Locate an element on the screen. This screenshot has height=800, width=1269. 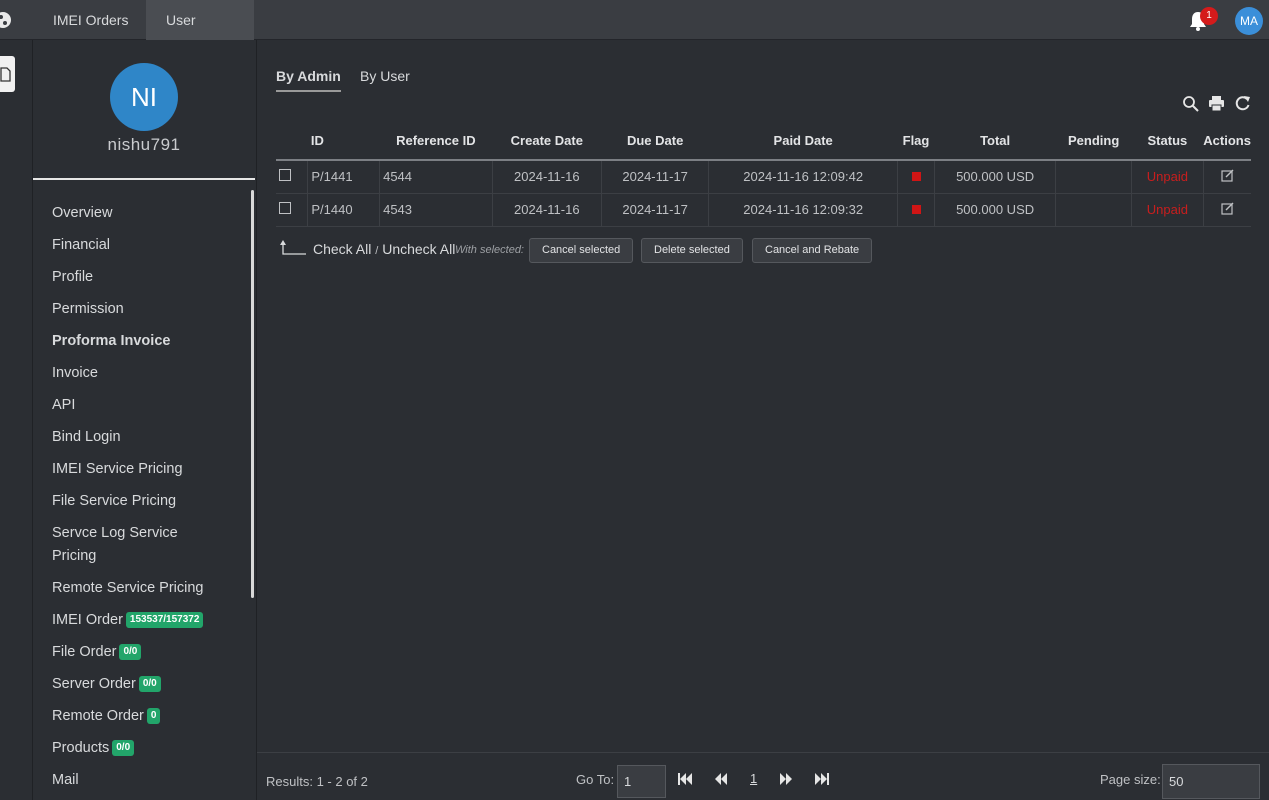
tab-imei-orders: IMEI Orders is located at coordinates (90, 20).